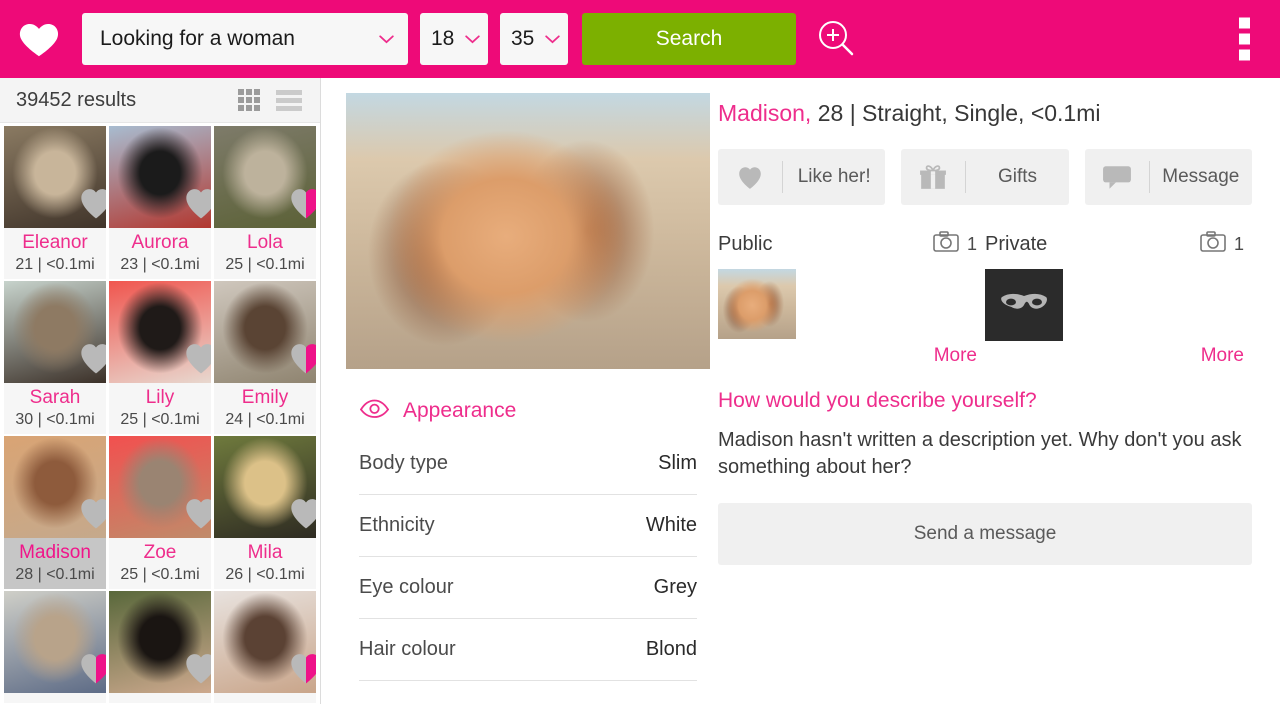  I want to click on appearance-row-value: White, so click(671, 525).